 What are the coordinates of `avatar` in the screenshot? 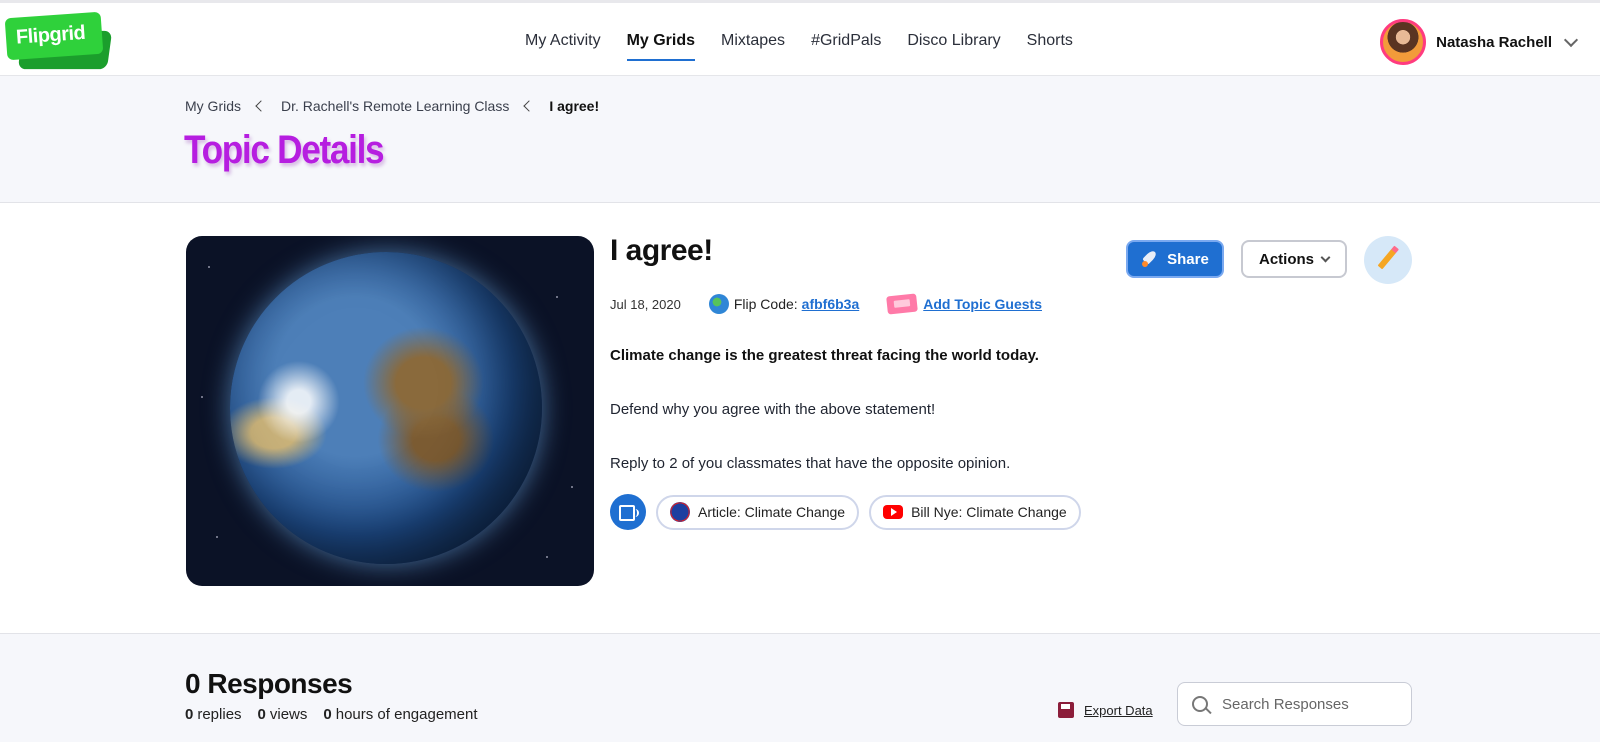 It's located at (1403, 42).